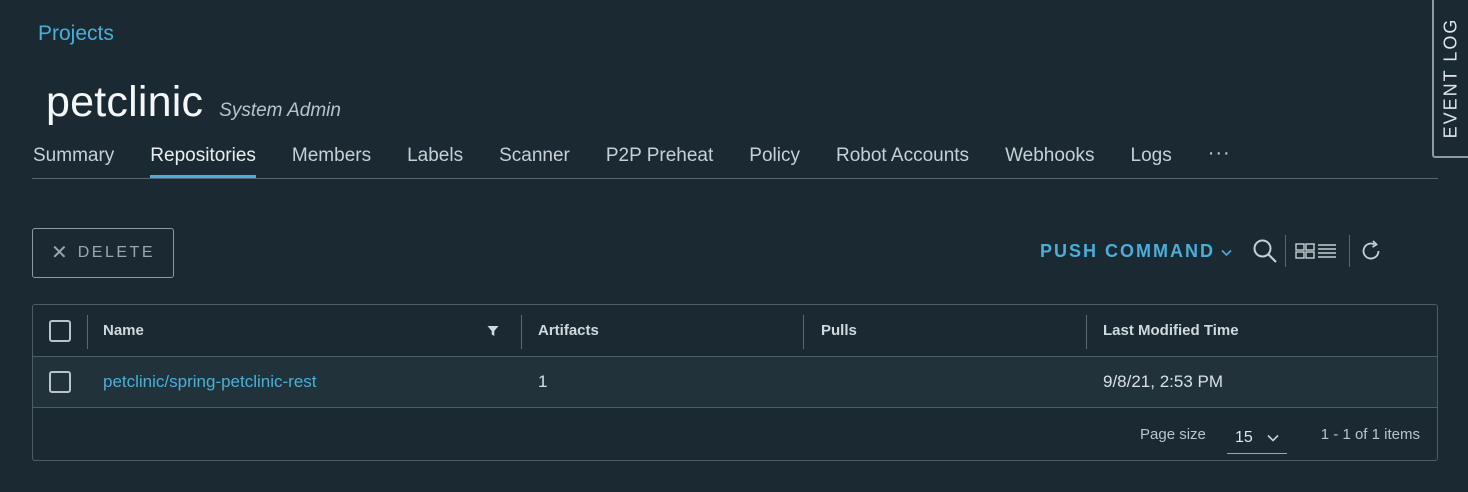 The image size is (1468, 492). What do you see at coordinates (902, 159) in the screenshot?
I see `tab-robot-accounts: Robot Accounts` at bounding box center [902, 159].